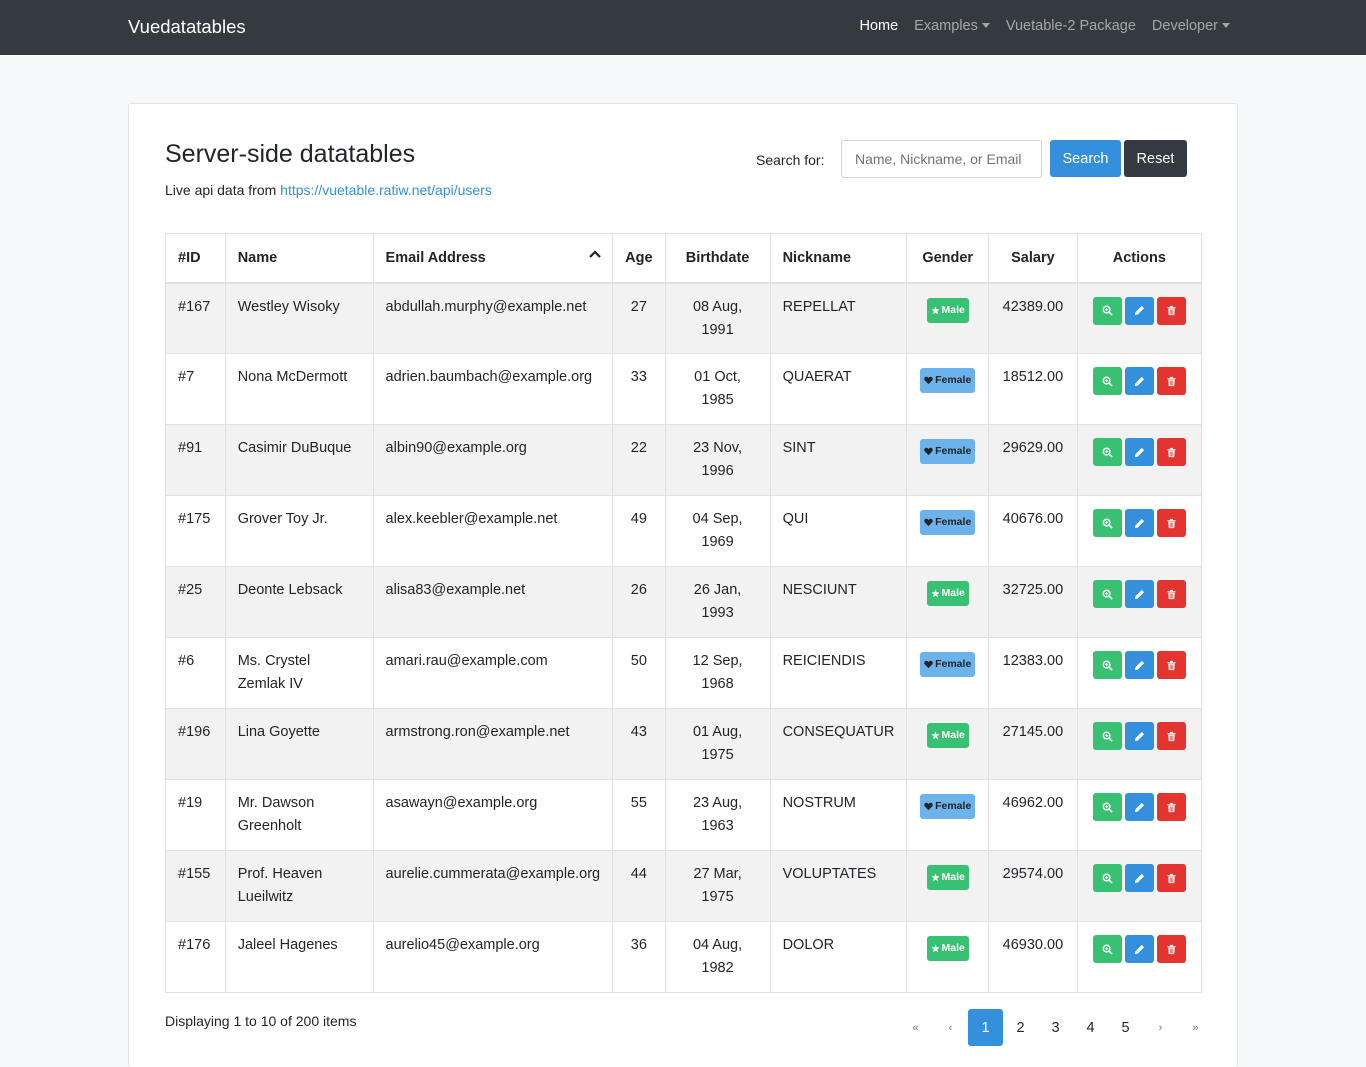 The width and height of the screenshot is (1366, 1067). Describe the element at coordinates (299, 258) in the screenshot. I see `column-header-name: Name` at that location.